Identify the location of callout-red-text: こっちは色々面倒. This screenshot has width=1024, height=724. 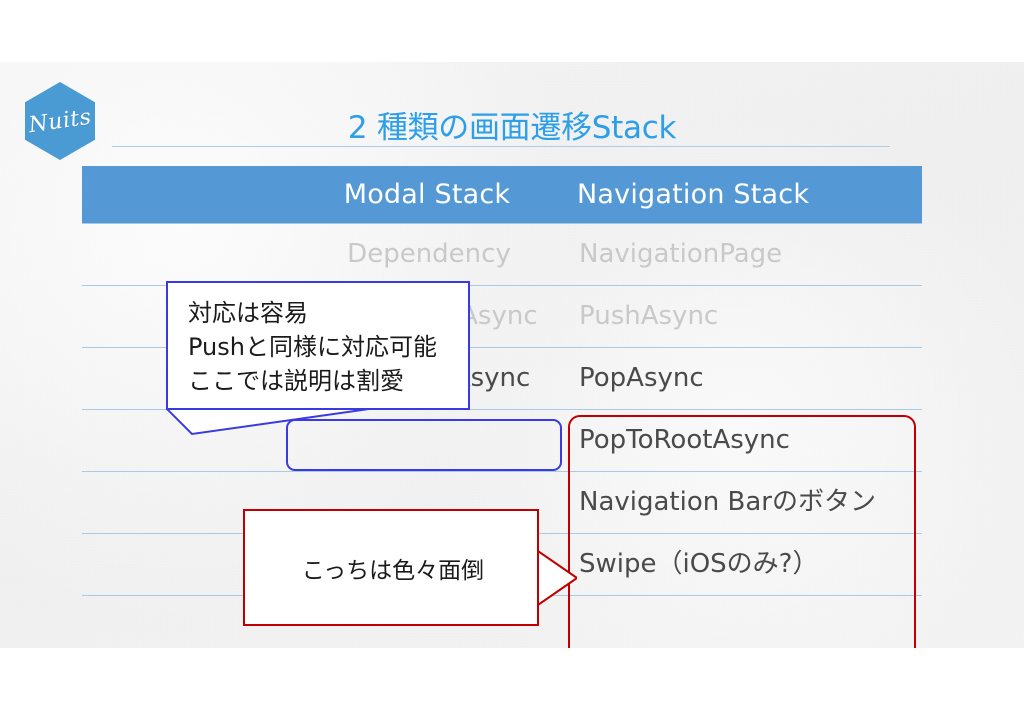
(393, 570).